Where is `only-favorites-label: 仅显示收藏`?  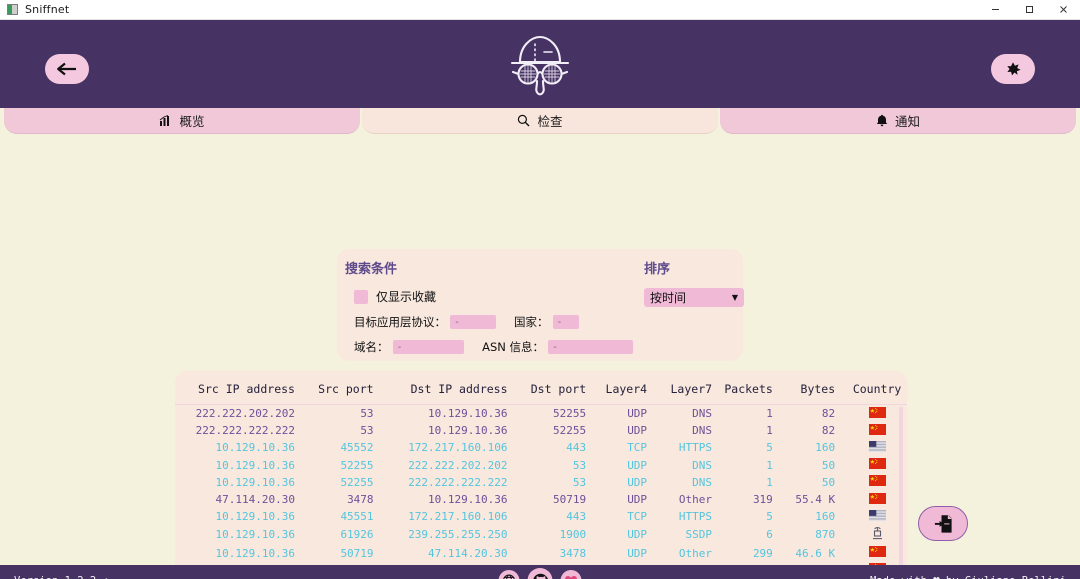 only-favorites-label: 仅显示收藏 is located at coordinates (406, 297).